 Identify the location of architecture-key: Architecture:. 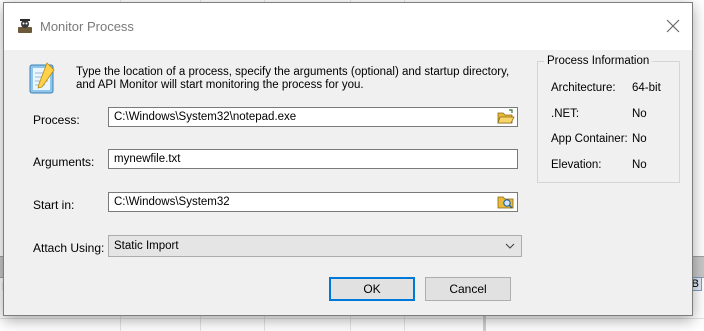
(583, 88).